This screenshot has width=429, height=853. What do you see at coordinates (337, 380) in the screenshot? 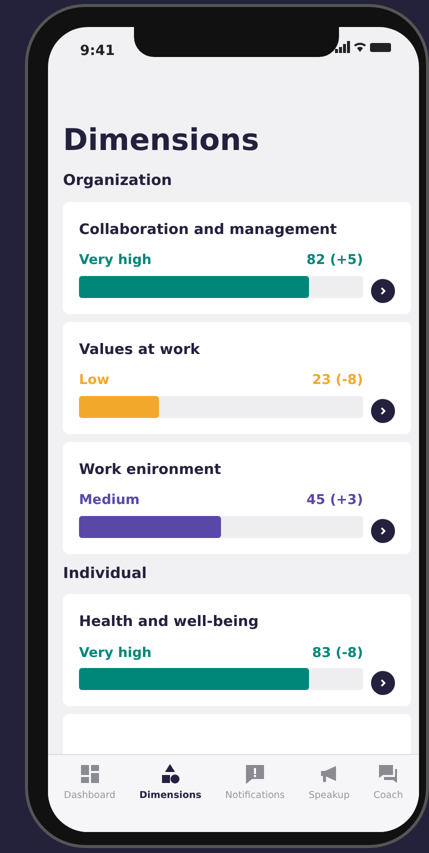
I see `score-value: 23 (-8)` at bounding box center [337, 380].